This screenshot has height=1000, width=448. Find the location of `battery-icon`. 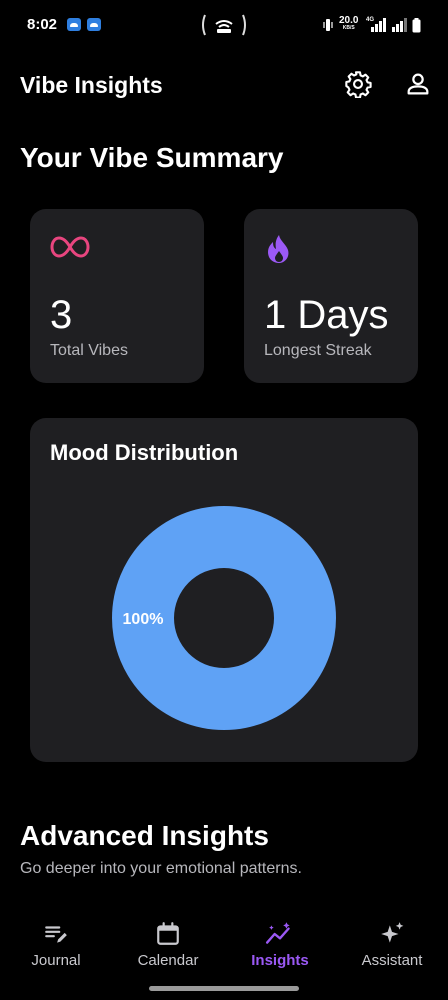

battery-icon is located at coordinates (416, 25).